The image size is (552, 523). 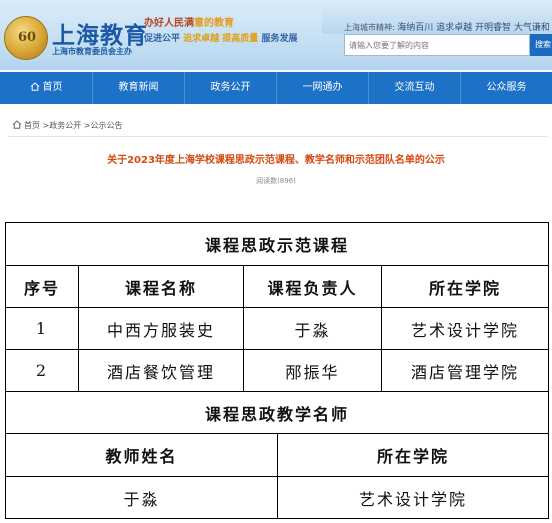 What do you see at coordinates (100, 33) in the screenshot?
I see `site-title: 上海教育` at bounding box center [100, 33].